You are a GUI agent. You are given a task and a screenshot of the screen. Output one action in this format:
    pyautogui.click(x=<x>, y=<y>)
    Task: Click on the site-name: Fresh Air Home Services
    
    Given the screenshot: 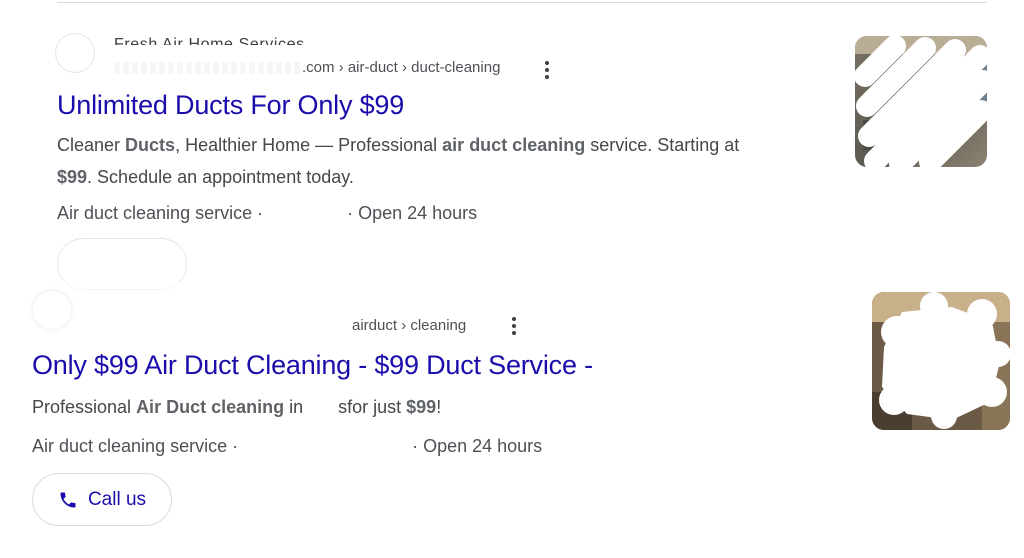 What is the action you would take?
    pyautogui.click(x=209, y=39)
    